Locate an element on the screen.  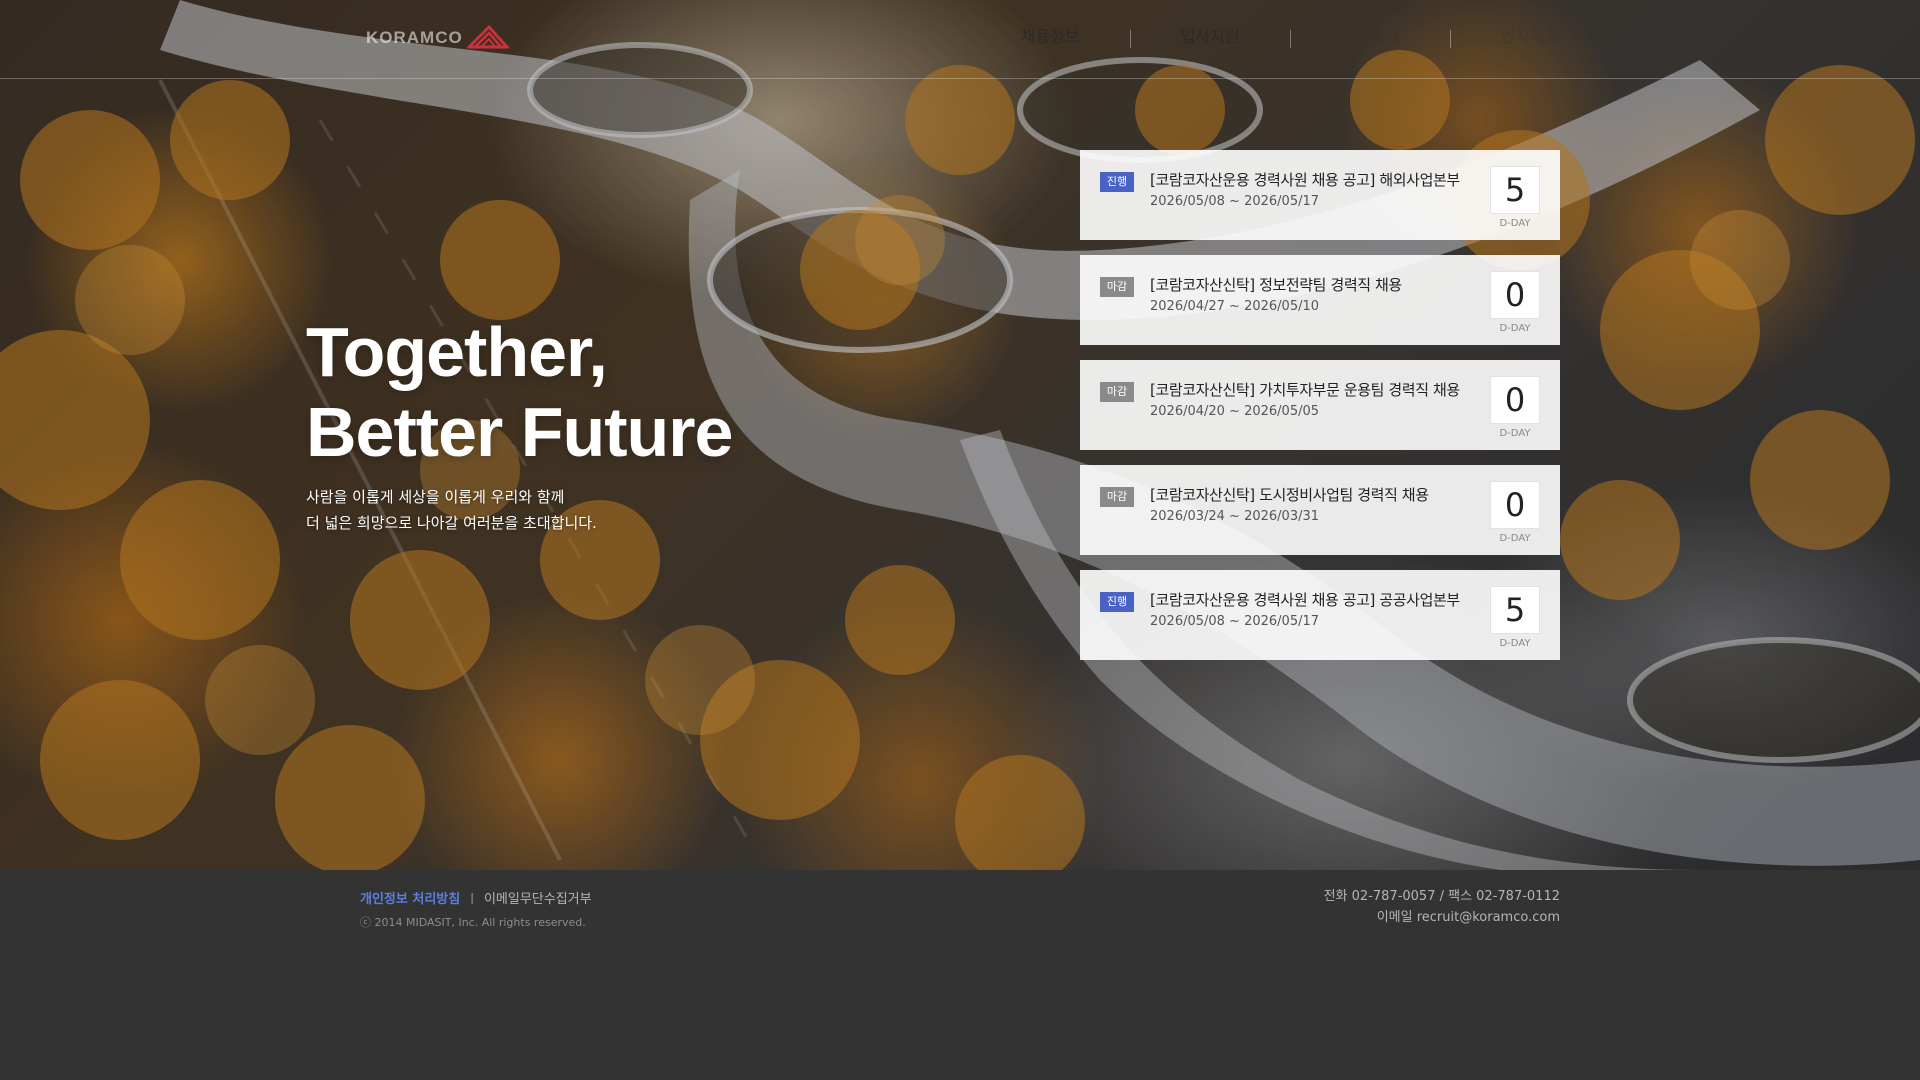
job-title: [코람코자산운용 경력사원 채용 공고] 공공사업본부 is located at coordinates (1315, 599).